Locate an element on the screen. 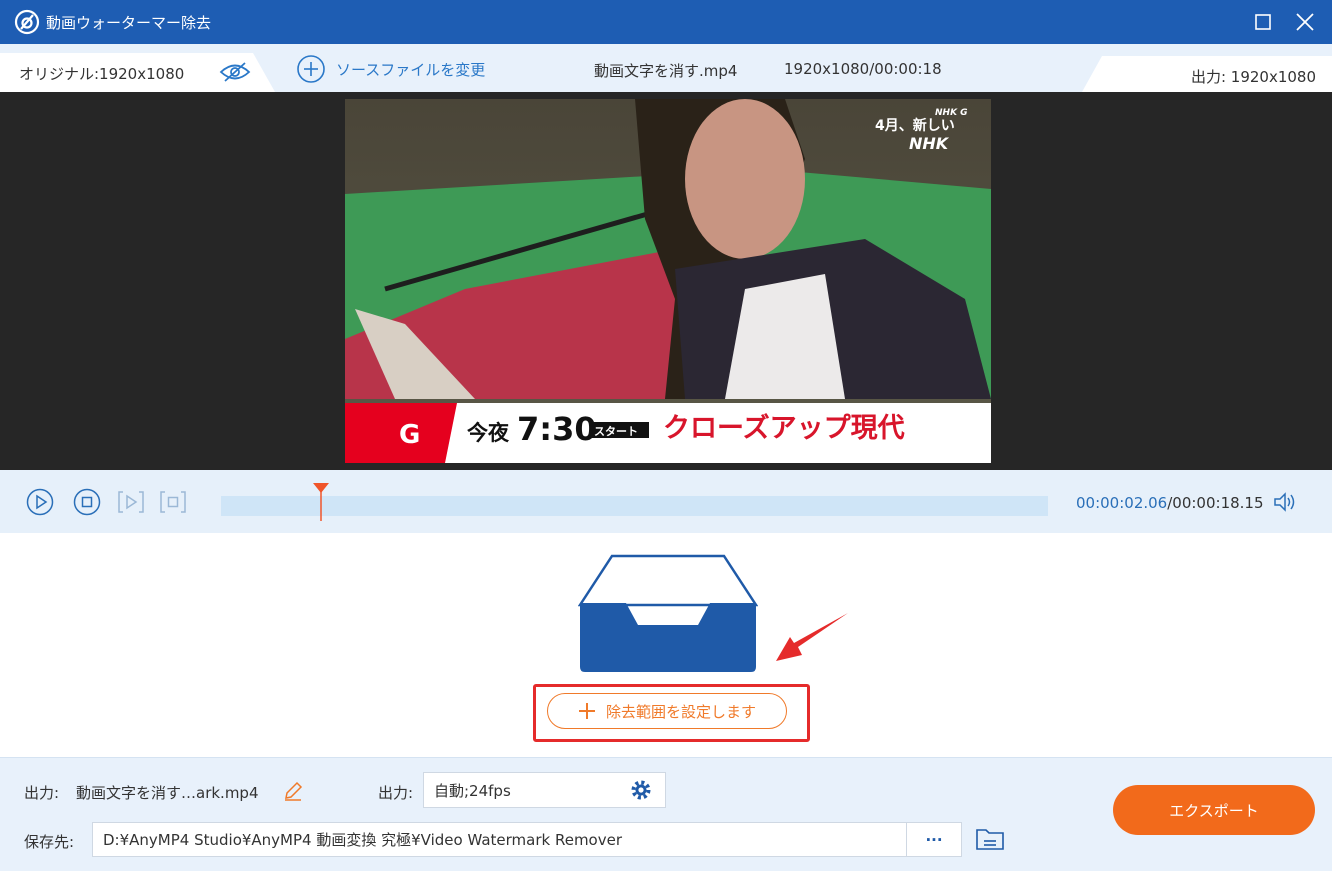 This screenshot has height=871, width=1332. corner-text: 4月、新しい is located at coordinates (915, 125).